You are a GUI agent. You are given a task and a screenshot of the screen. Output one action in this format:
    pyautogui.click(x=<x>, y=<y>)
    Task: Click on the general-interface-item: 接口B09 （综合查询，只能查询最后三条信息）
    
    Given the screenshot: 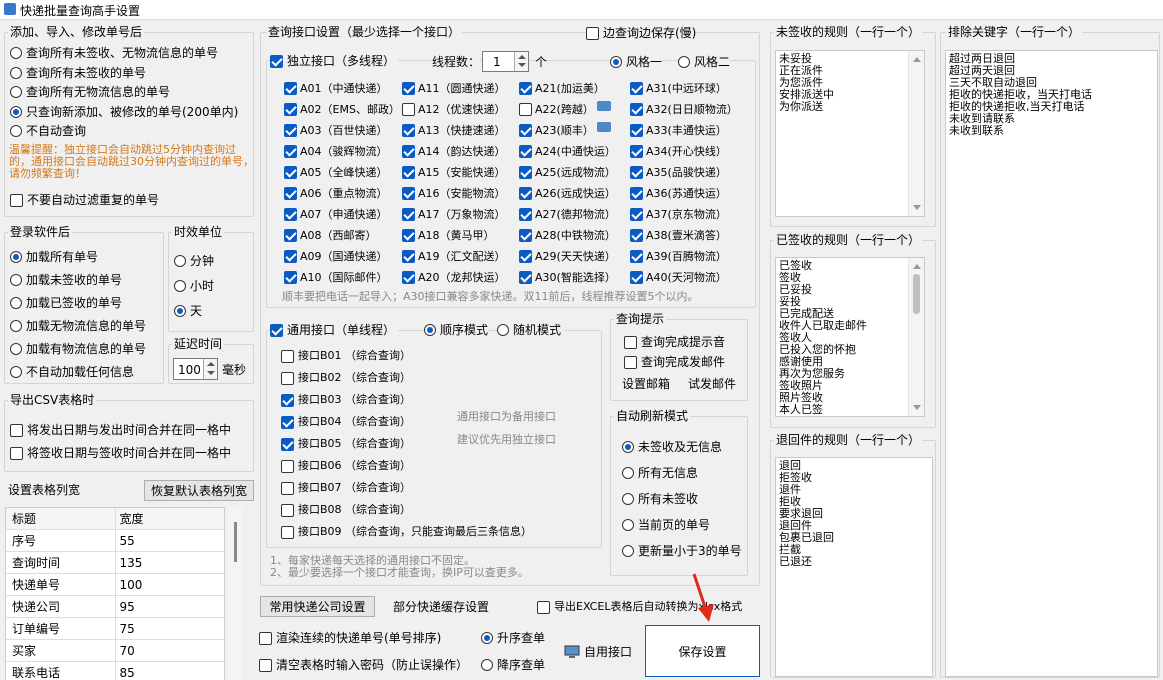 What is the action you would take?
    pyautogui.click(x=406, y=532)
    